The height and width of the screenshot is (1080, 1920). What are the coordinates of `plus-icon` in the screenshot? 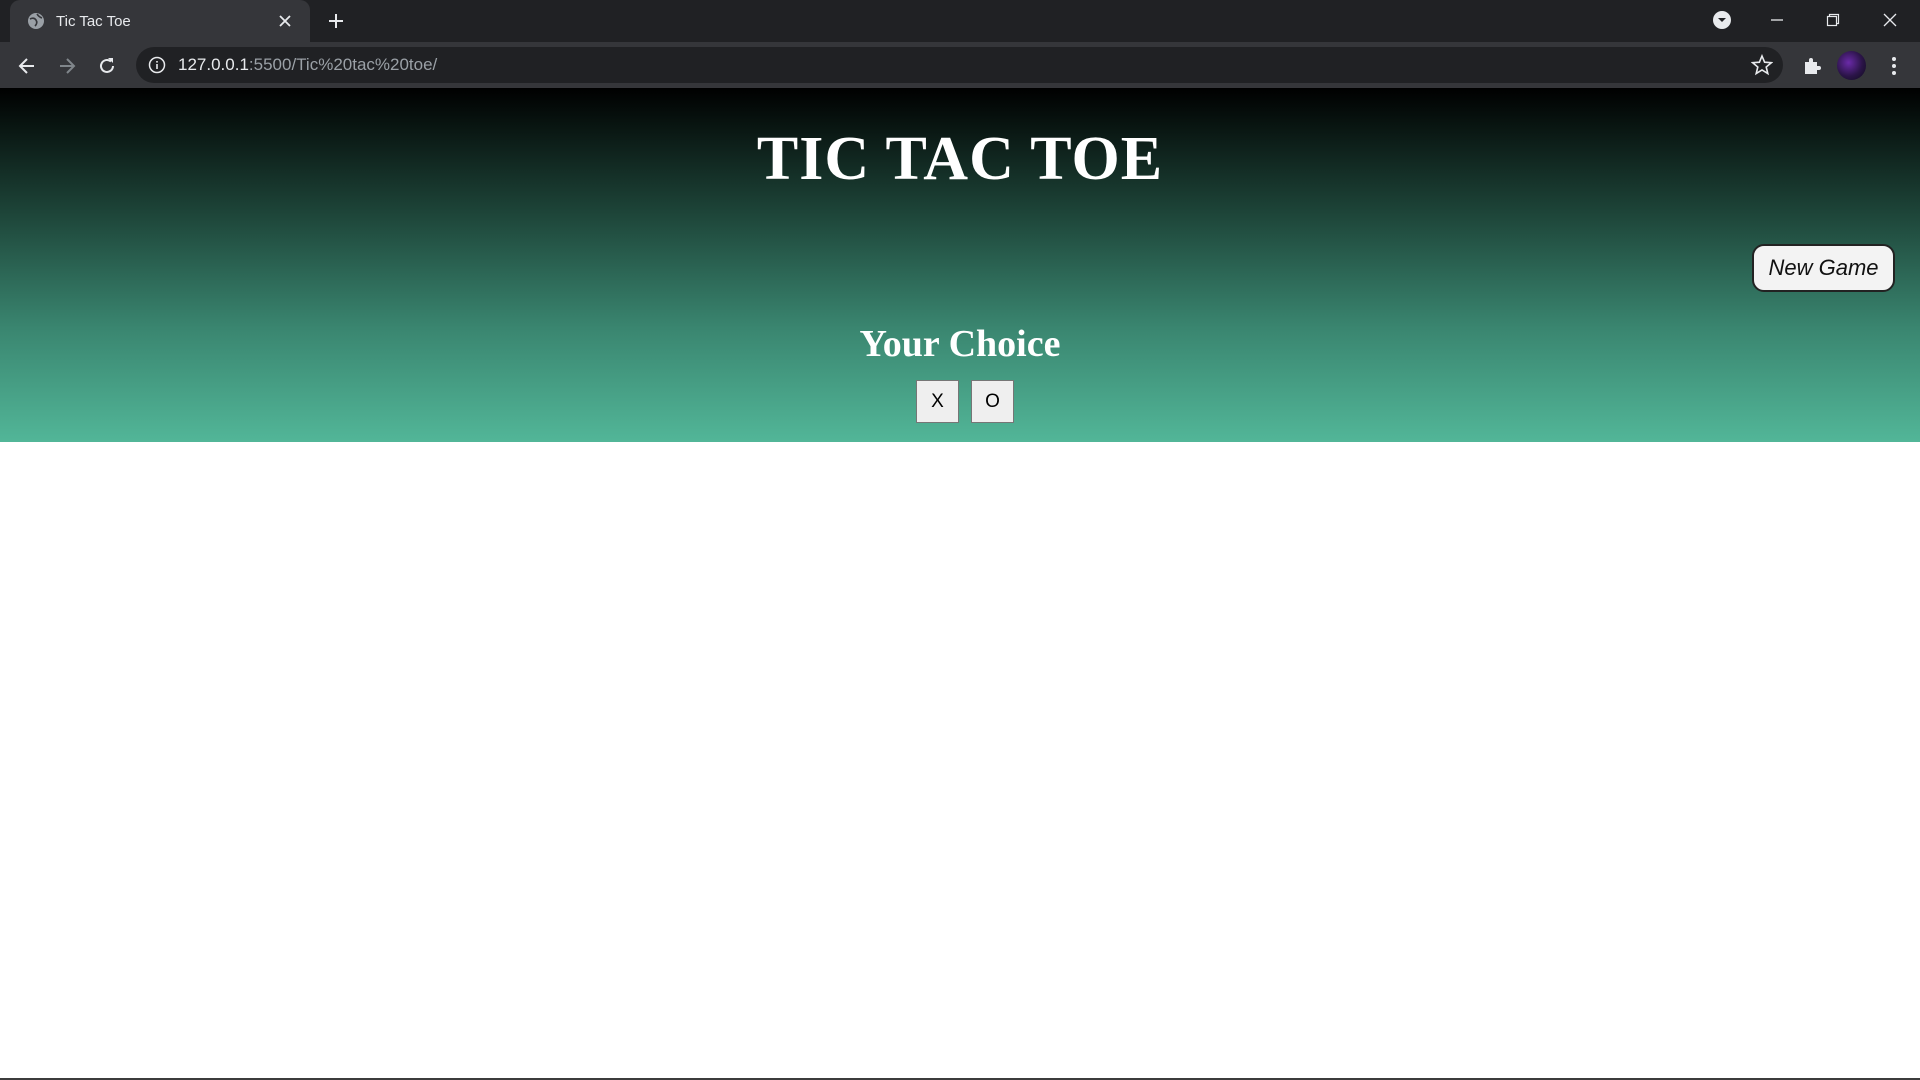 It's located at (336, 21).